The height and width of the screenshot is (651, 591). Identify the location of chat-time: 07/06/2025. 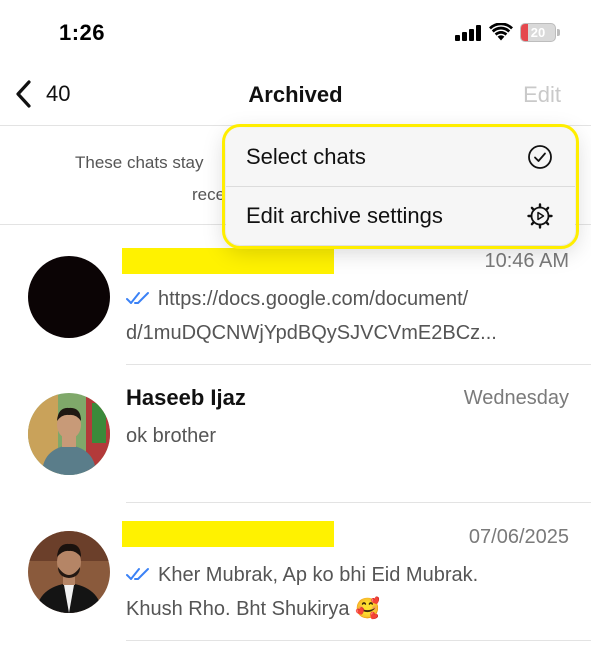
(518, 537).